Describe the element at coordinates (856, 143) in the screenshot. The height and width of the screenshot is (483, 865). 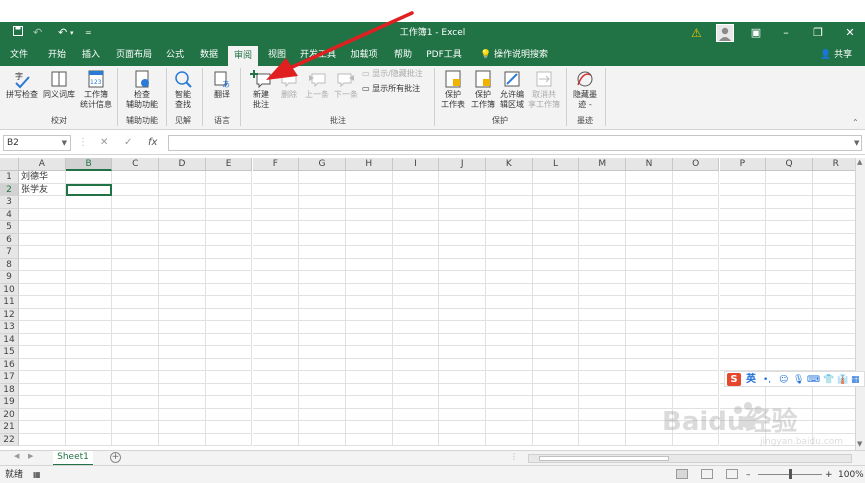
I see `expand-formula-icon: ▼` at that location.